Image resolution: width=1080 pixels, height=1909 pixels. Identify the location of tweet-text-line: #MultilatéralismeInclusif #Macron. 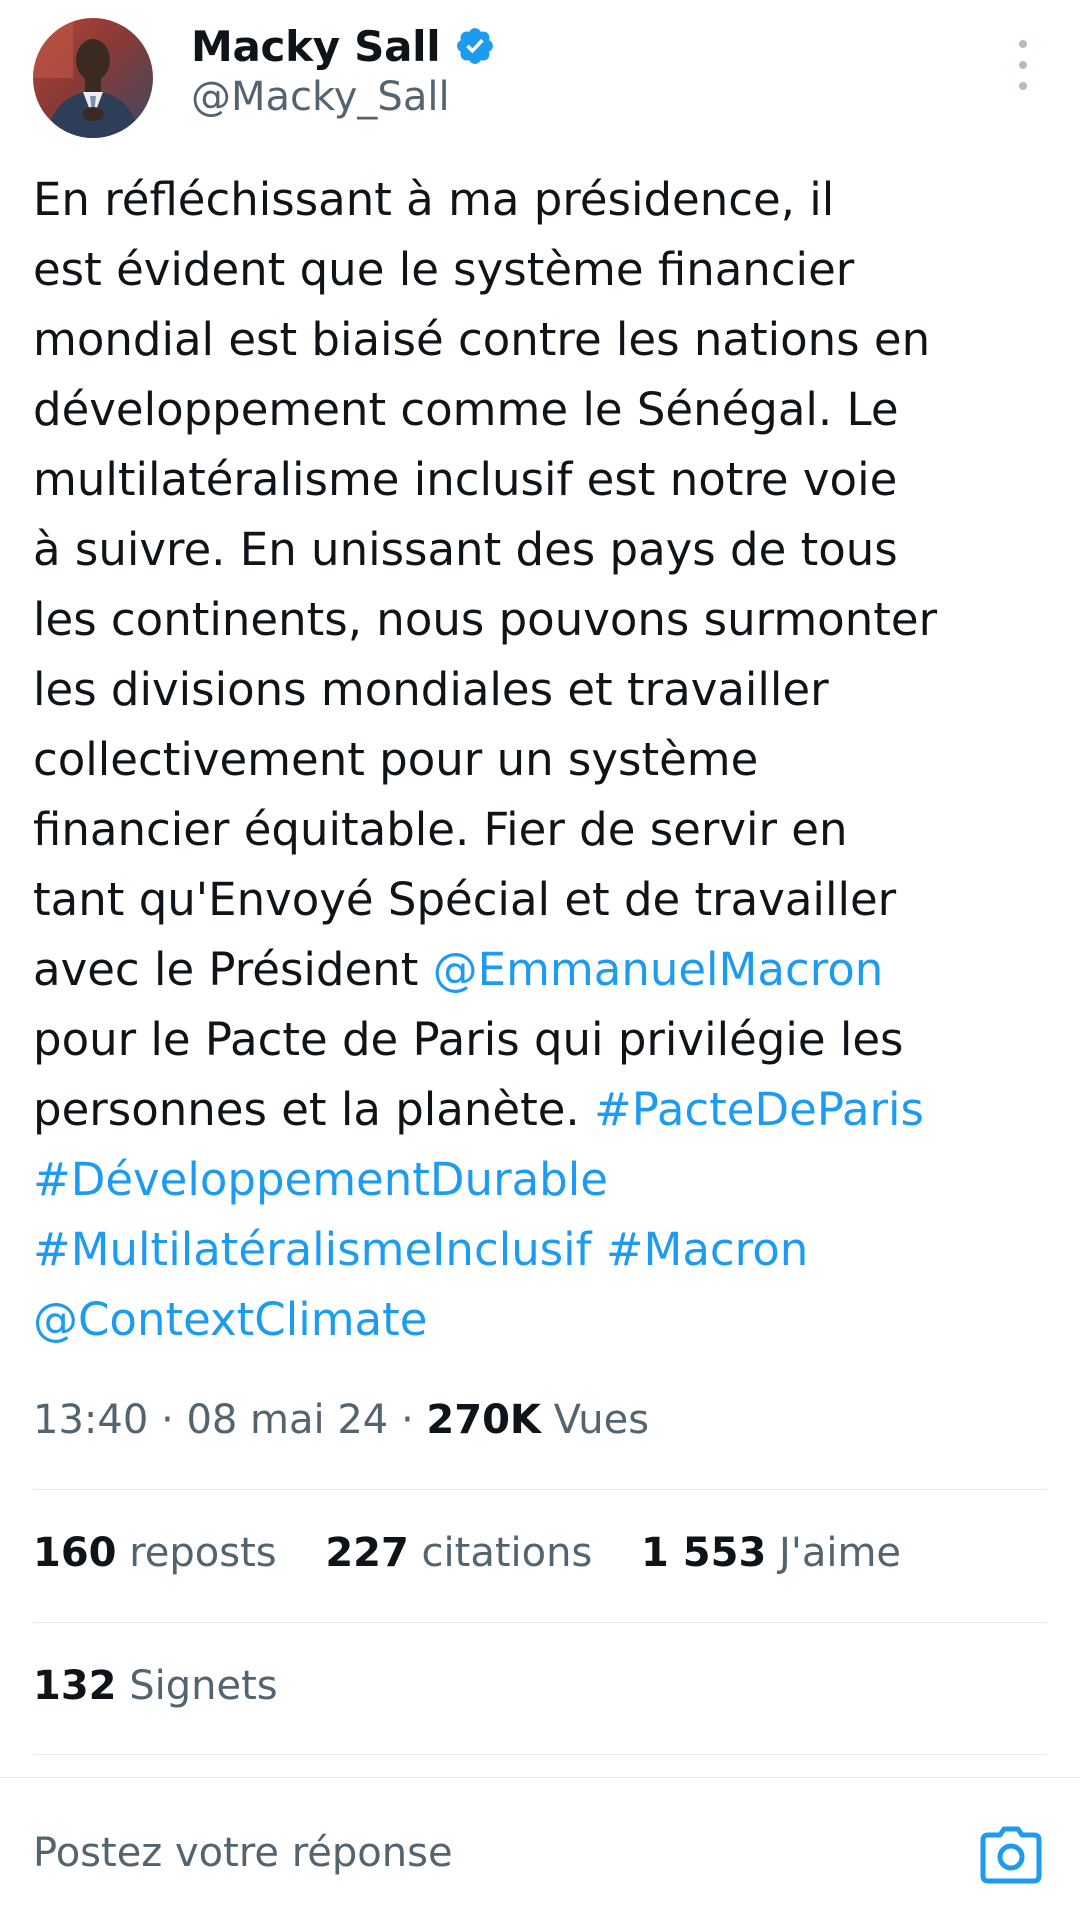
(543, 1250).